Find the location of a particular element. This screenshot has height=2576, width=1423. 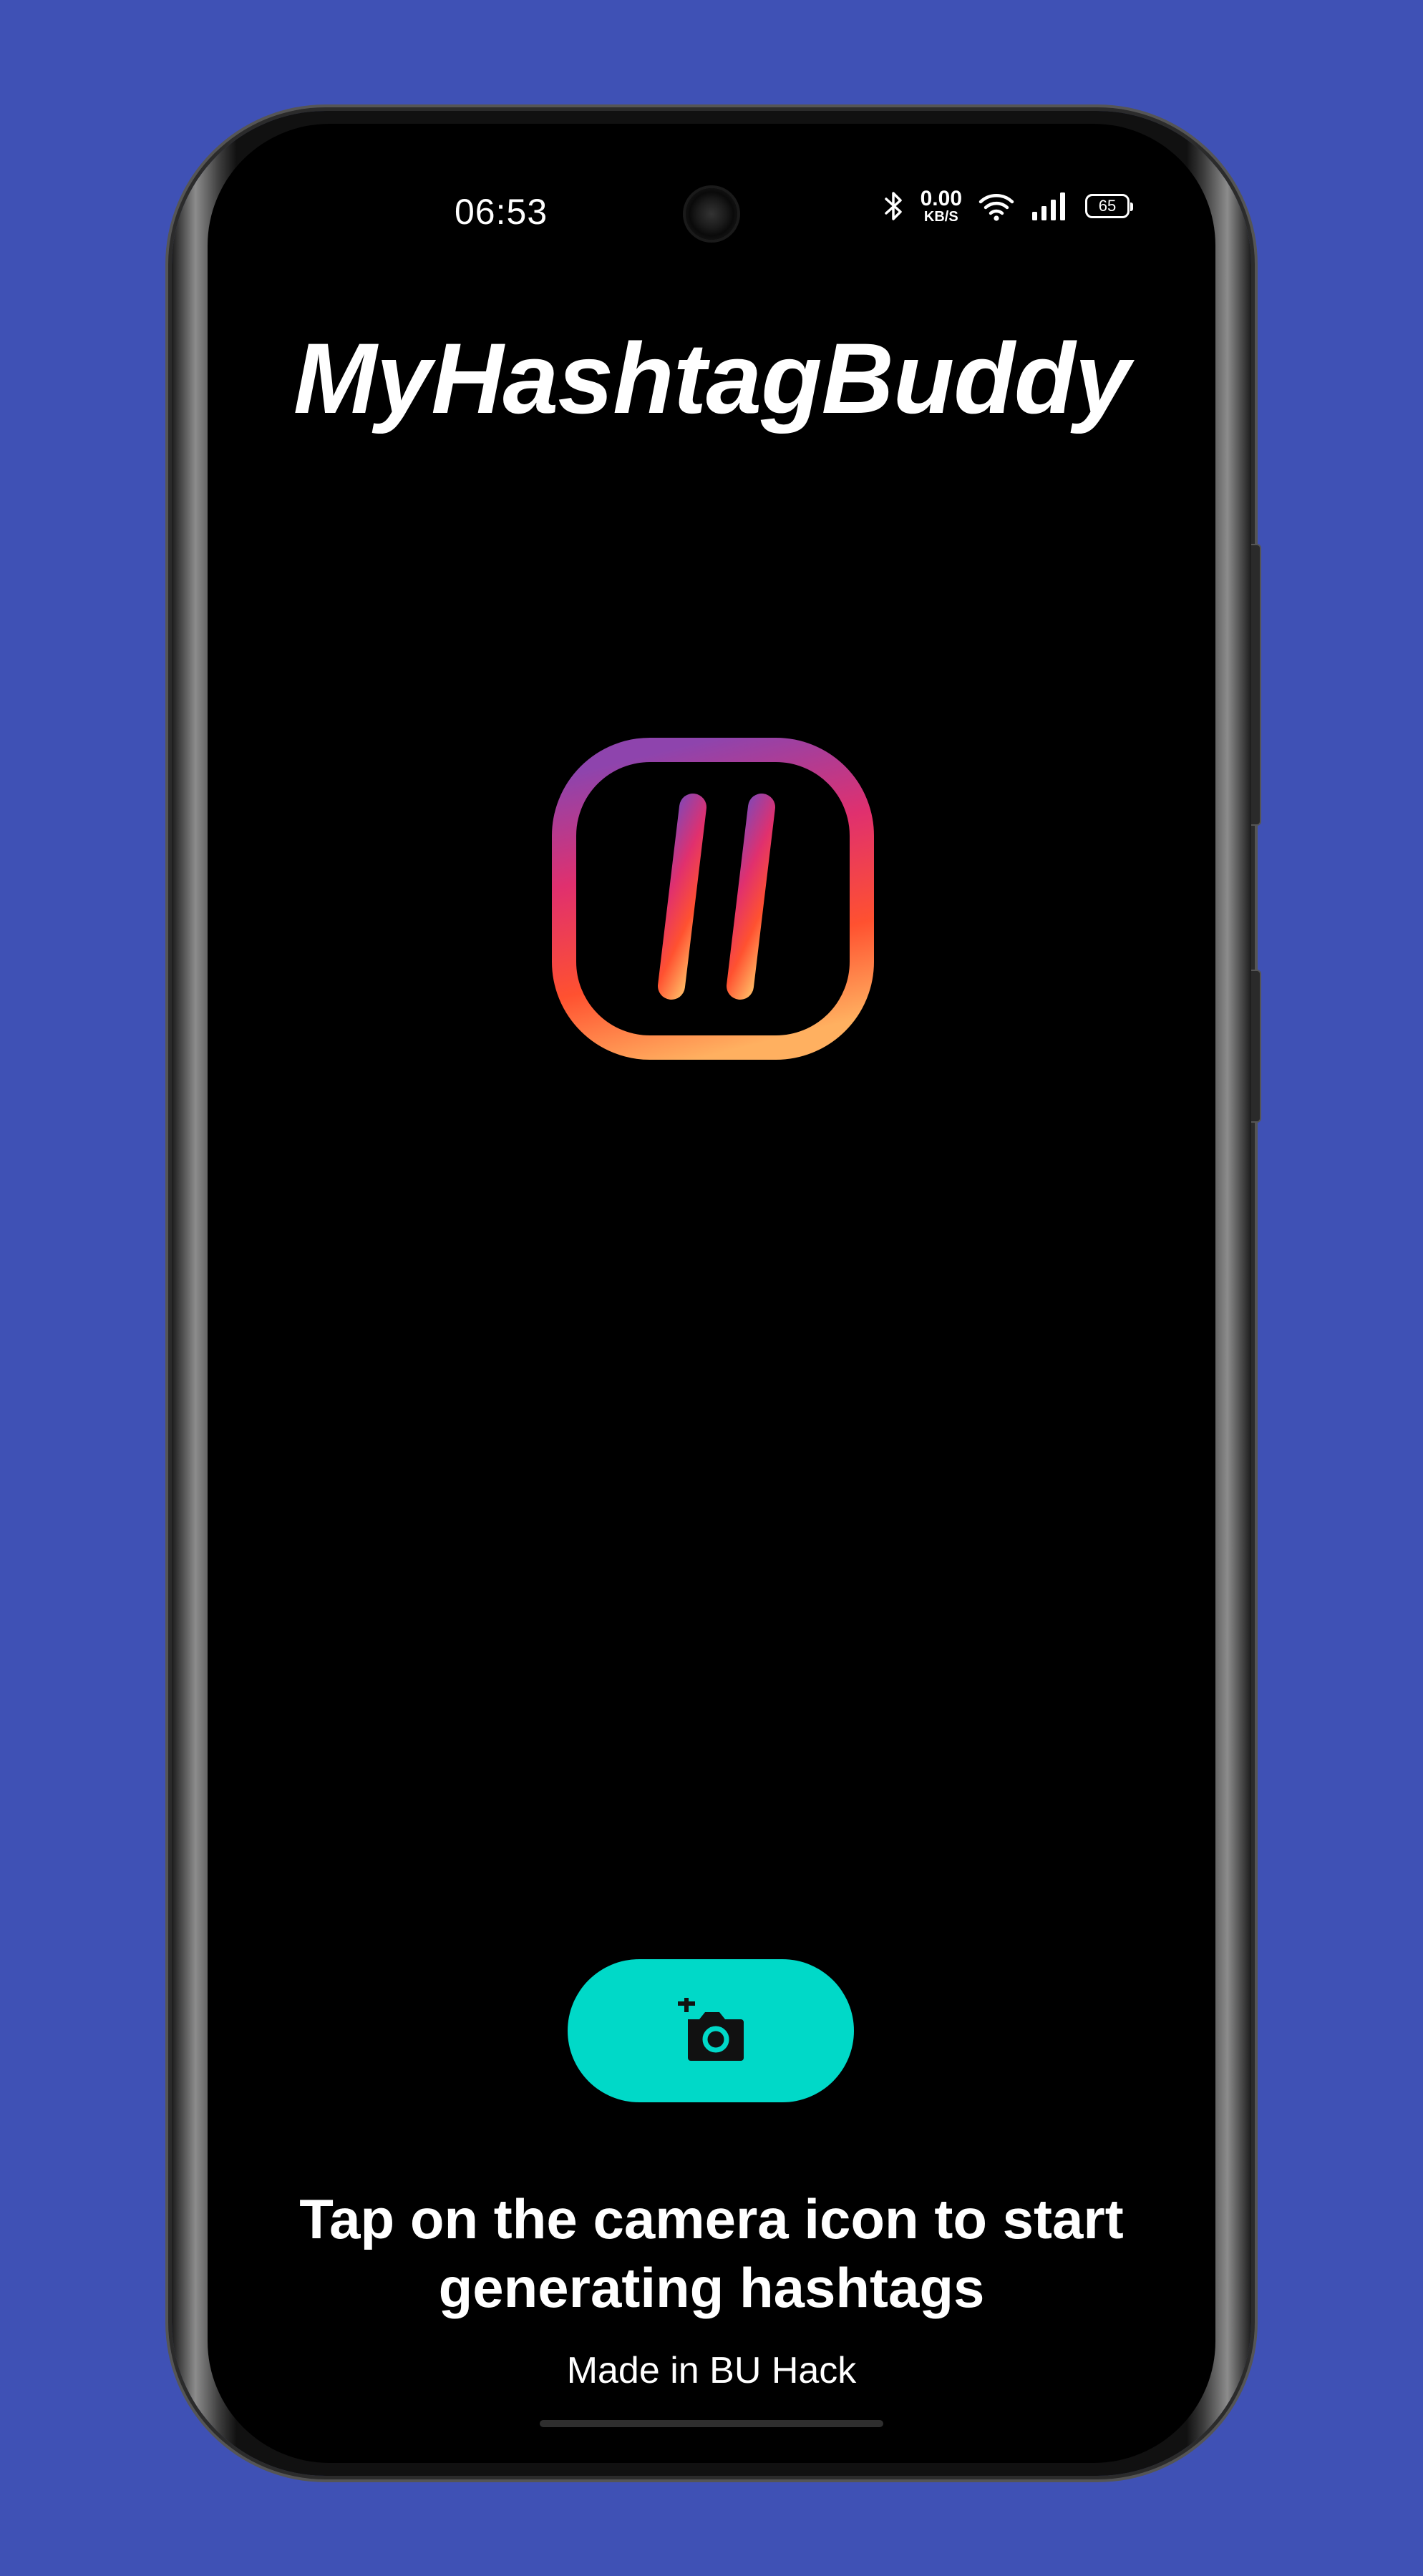

wifi-icon is located at coordinates (996, 206).